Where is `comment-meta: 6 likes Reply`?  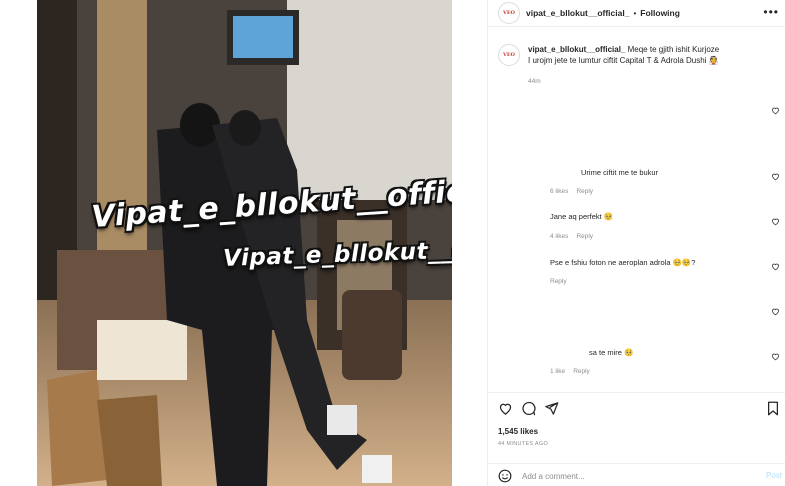
comment-meta: 6 likes Reply is located at coordinates (575, 191).